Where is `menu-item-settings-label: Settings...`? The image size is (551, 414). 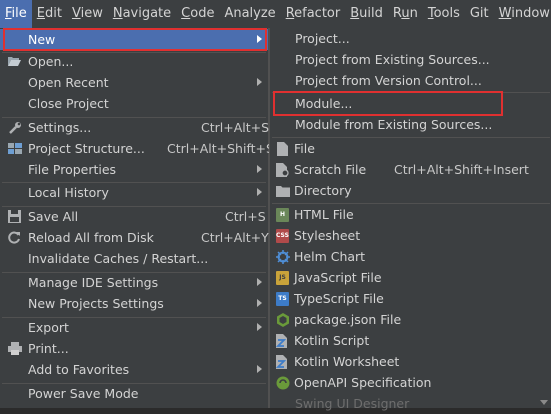
menu-item-settings-label: Settings... is located at coordinates (60, 127).